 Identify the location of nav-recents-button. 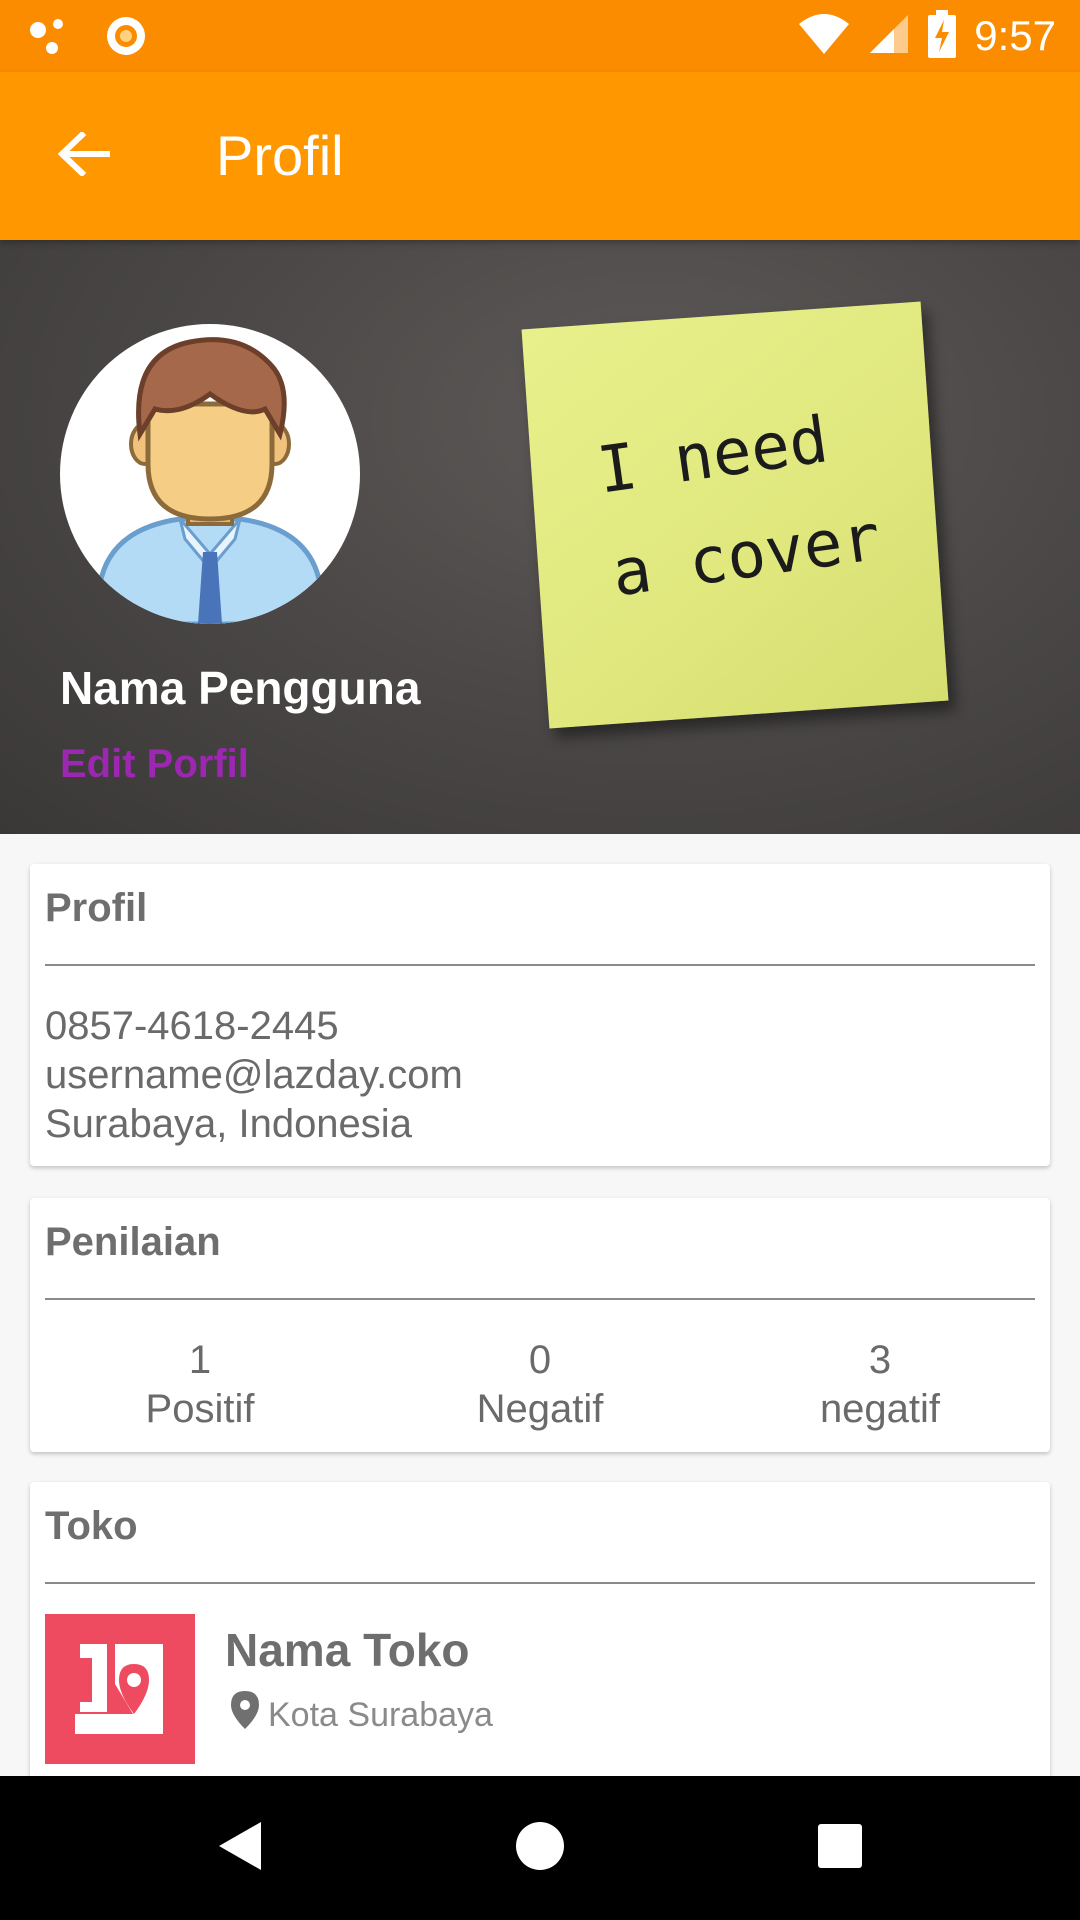
(840, 1848).